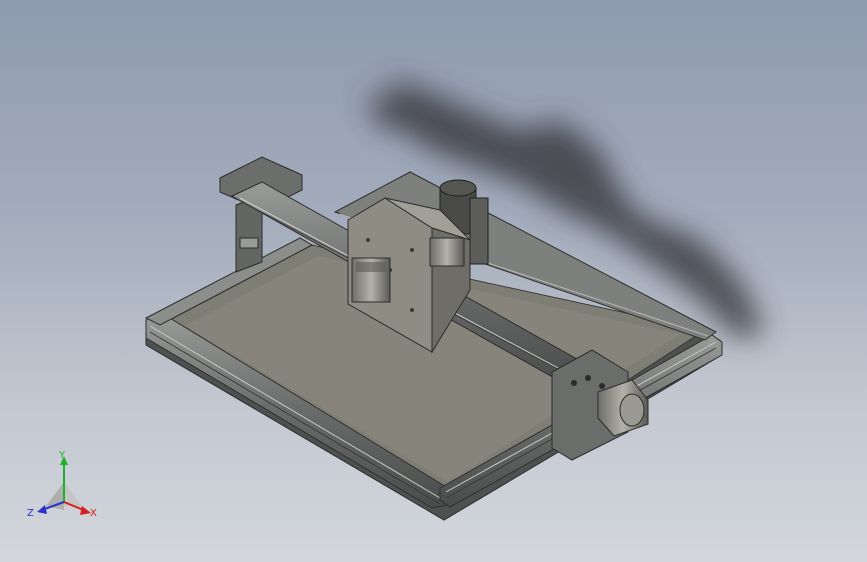  What do you see at coordinates (371, 280) in the screenshot?
I see `z-axis-motor` at bounding box center [371, 280].